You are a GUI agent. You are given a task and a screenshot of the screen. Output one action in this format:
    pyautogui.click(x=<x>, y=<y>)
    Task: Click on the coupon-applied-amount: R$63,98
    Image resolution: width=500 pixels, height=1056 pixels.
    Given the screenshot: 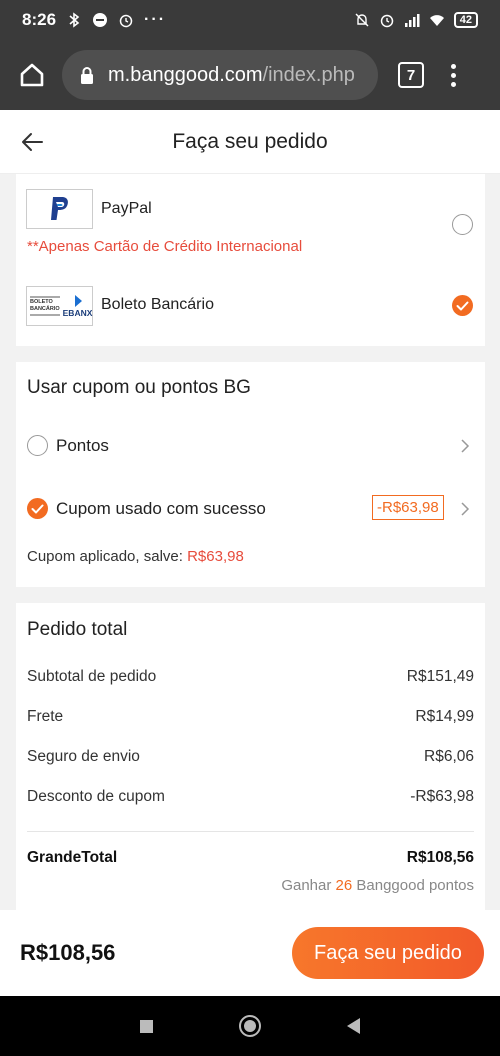 What is the action you would take?
    pyautogui.click(x=215, y=556)
    